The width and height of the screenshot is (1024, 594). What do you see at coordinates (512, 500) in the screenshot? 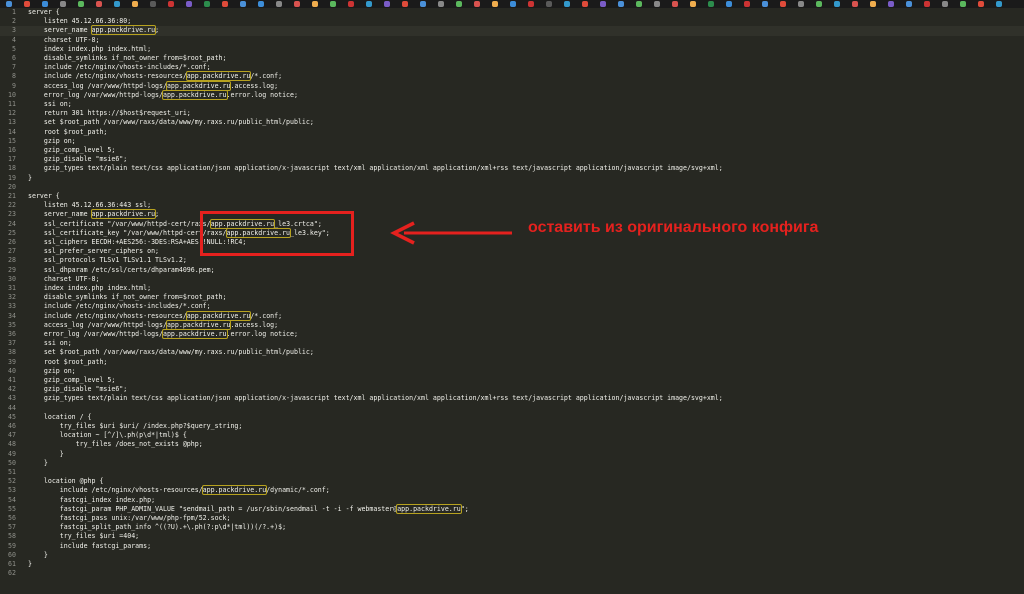
I see `code-line: 54 fastcgi_index index.php;` at bounding box center [512, 500].